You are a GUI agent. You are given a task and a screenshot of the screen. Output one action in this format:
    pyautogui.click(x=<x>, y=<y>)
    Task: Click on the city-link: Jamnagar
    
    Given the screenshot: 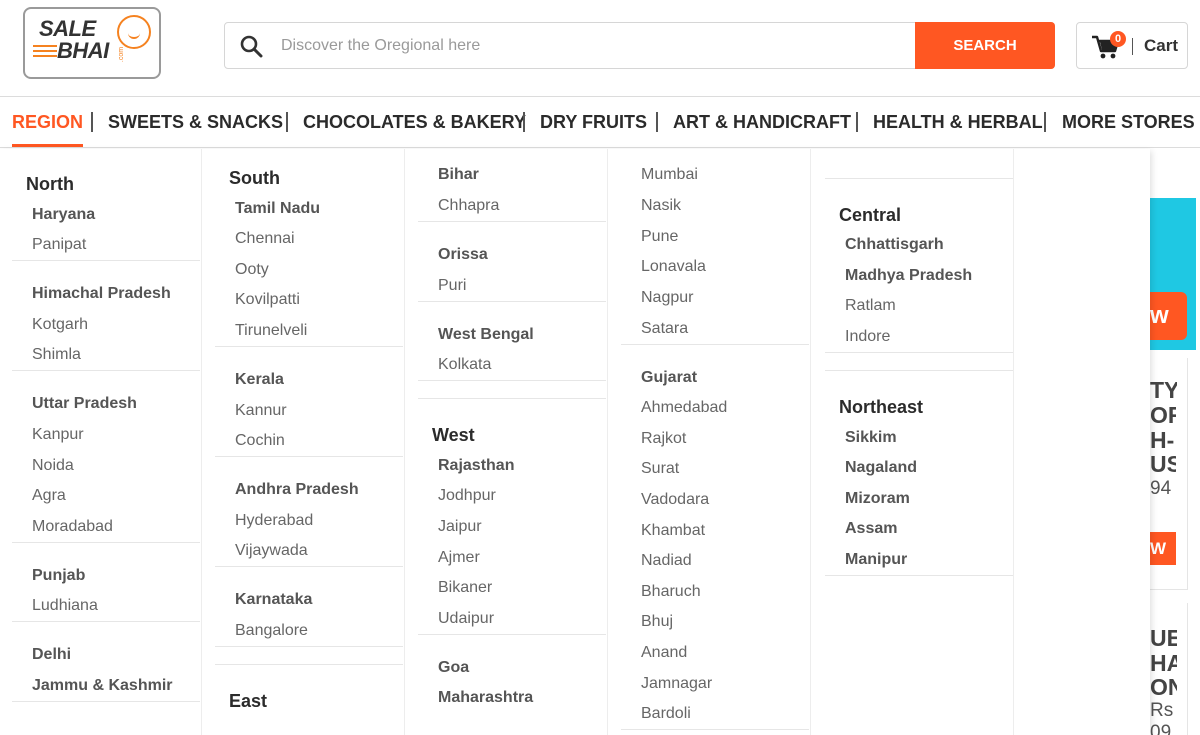 What is the action you would take?
    pyautogui.click(x=676, y=684)
    